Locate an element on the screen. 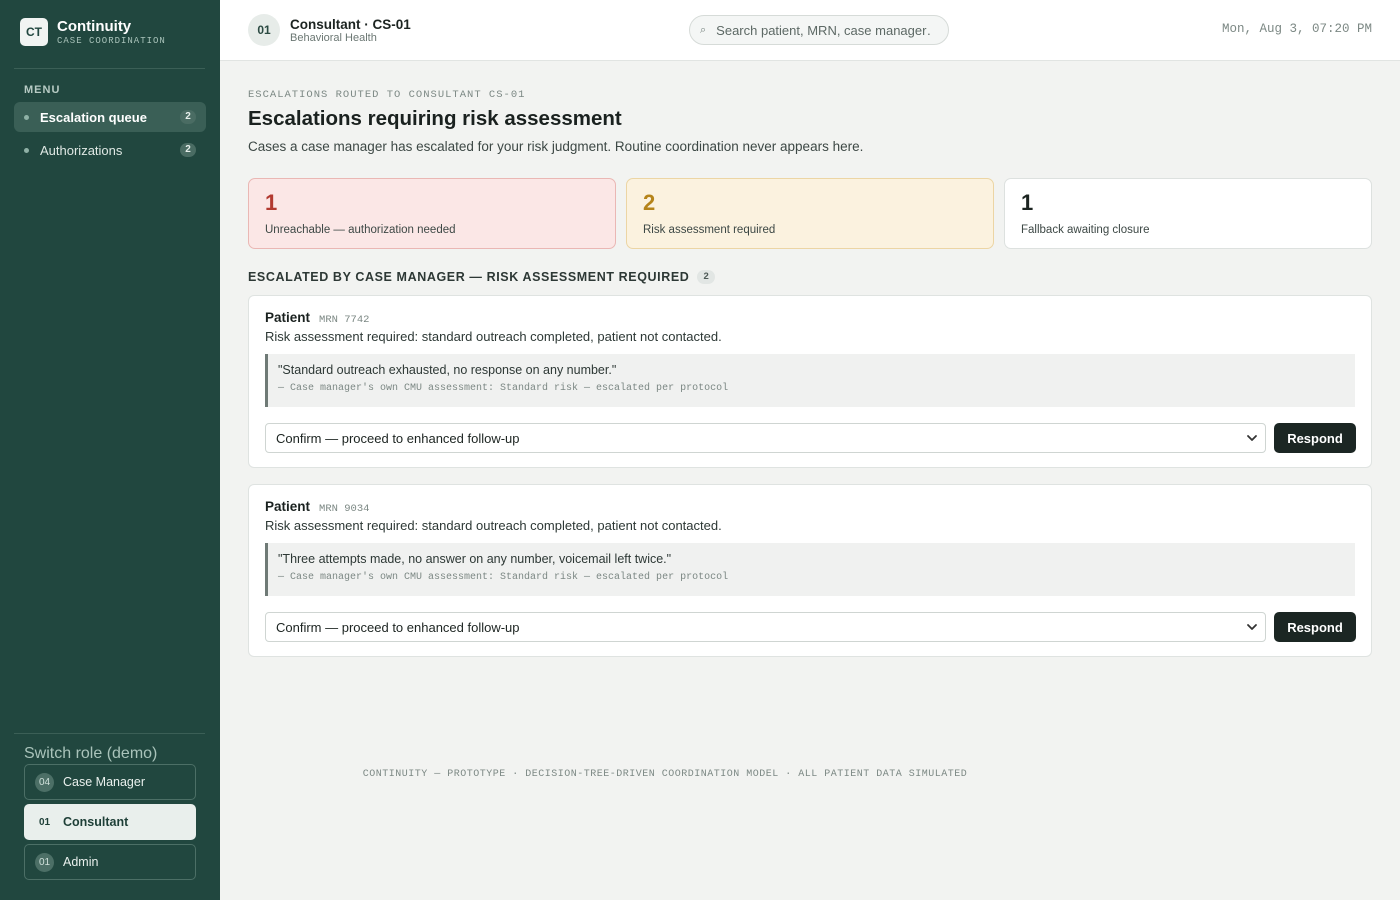  brand-logo: CT is located at coordinates (34, 32).